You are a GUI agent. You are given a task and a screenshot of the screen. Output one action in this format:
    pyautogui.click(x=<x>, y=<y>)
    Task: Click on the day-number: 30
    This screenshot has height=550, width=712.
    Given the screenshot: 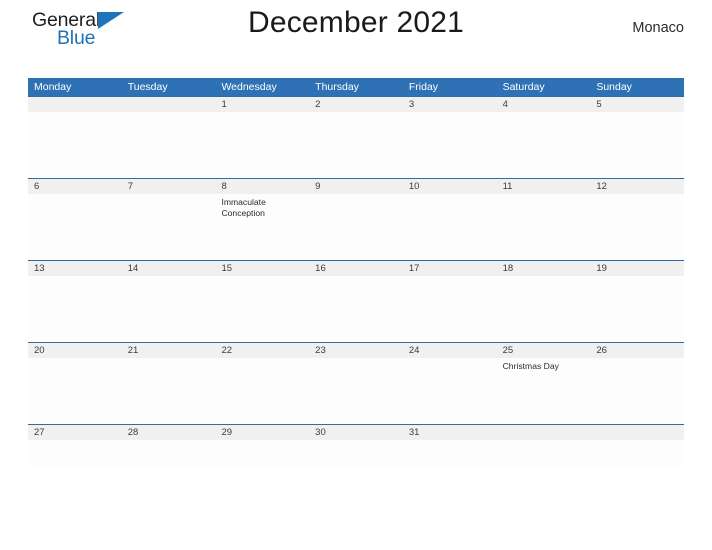 What is the action you would take?
    pyautogui.click(x=356, y=432)
    